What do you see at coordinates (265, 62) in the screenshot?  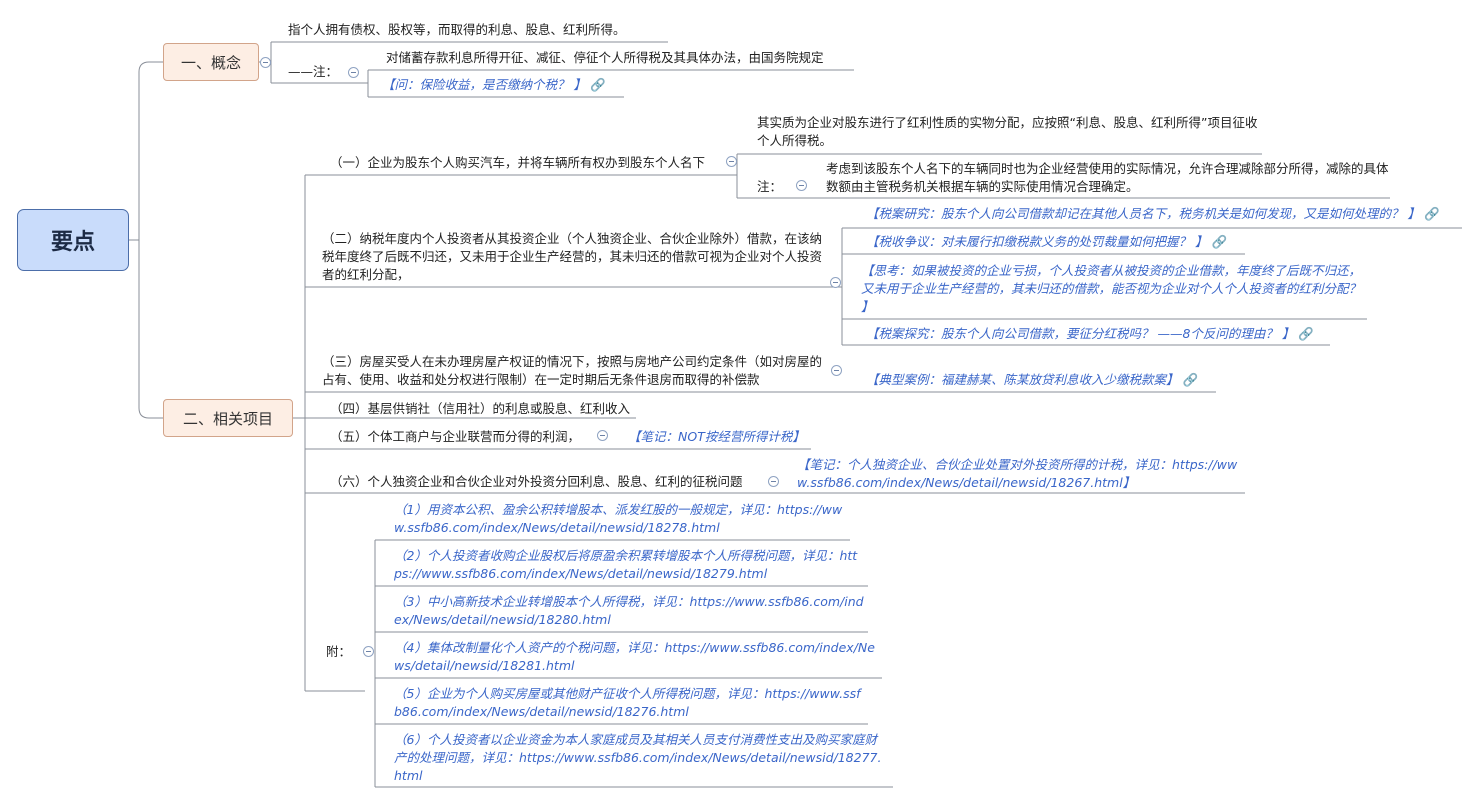 I see `collapse-concept-icon` at bounding box center [265, 62].